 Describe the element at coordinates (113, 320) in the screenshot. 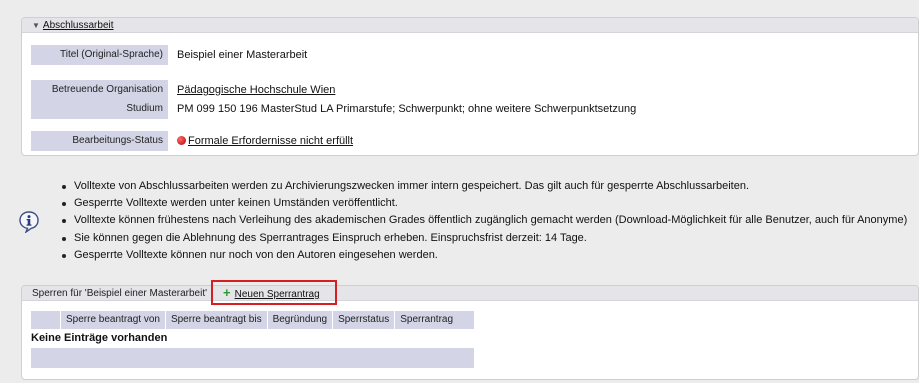

I see `column-header-requested-by: Sperre beantragt von` at that location.